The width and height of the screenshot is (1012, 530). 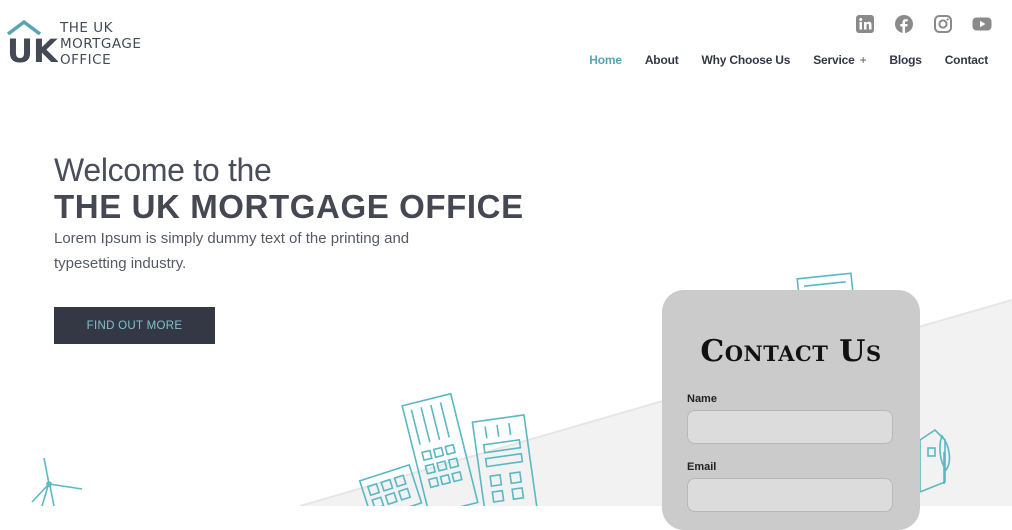 I want to click on contact-title: Contact Us, so click(x=791, y=351).